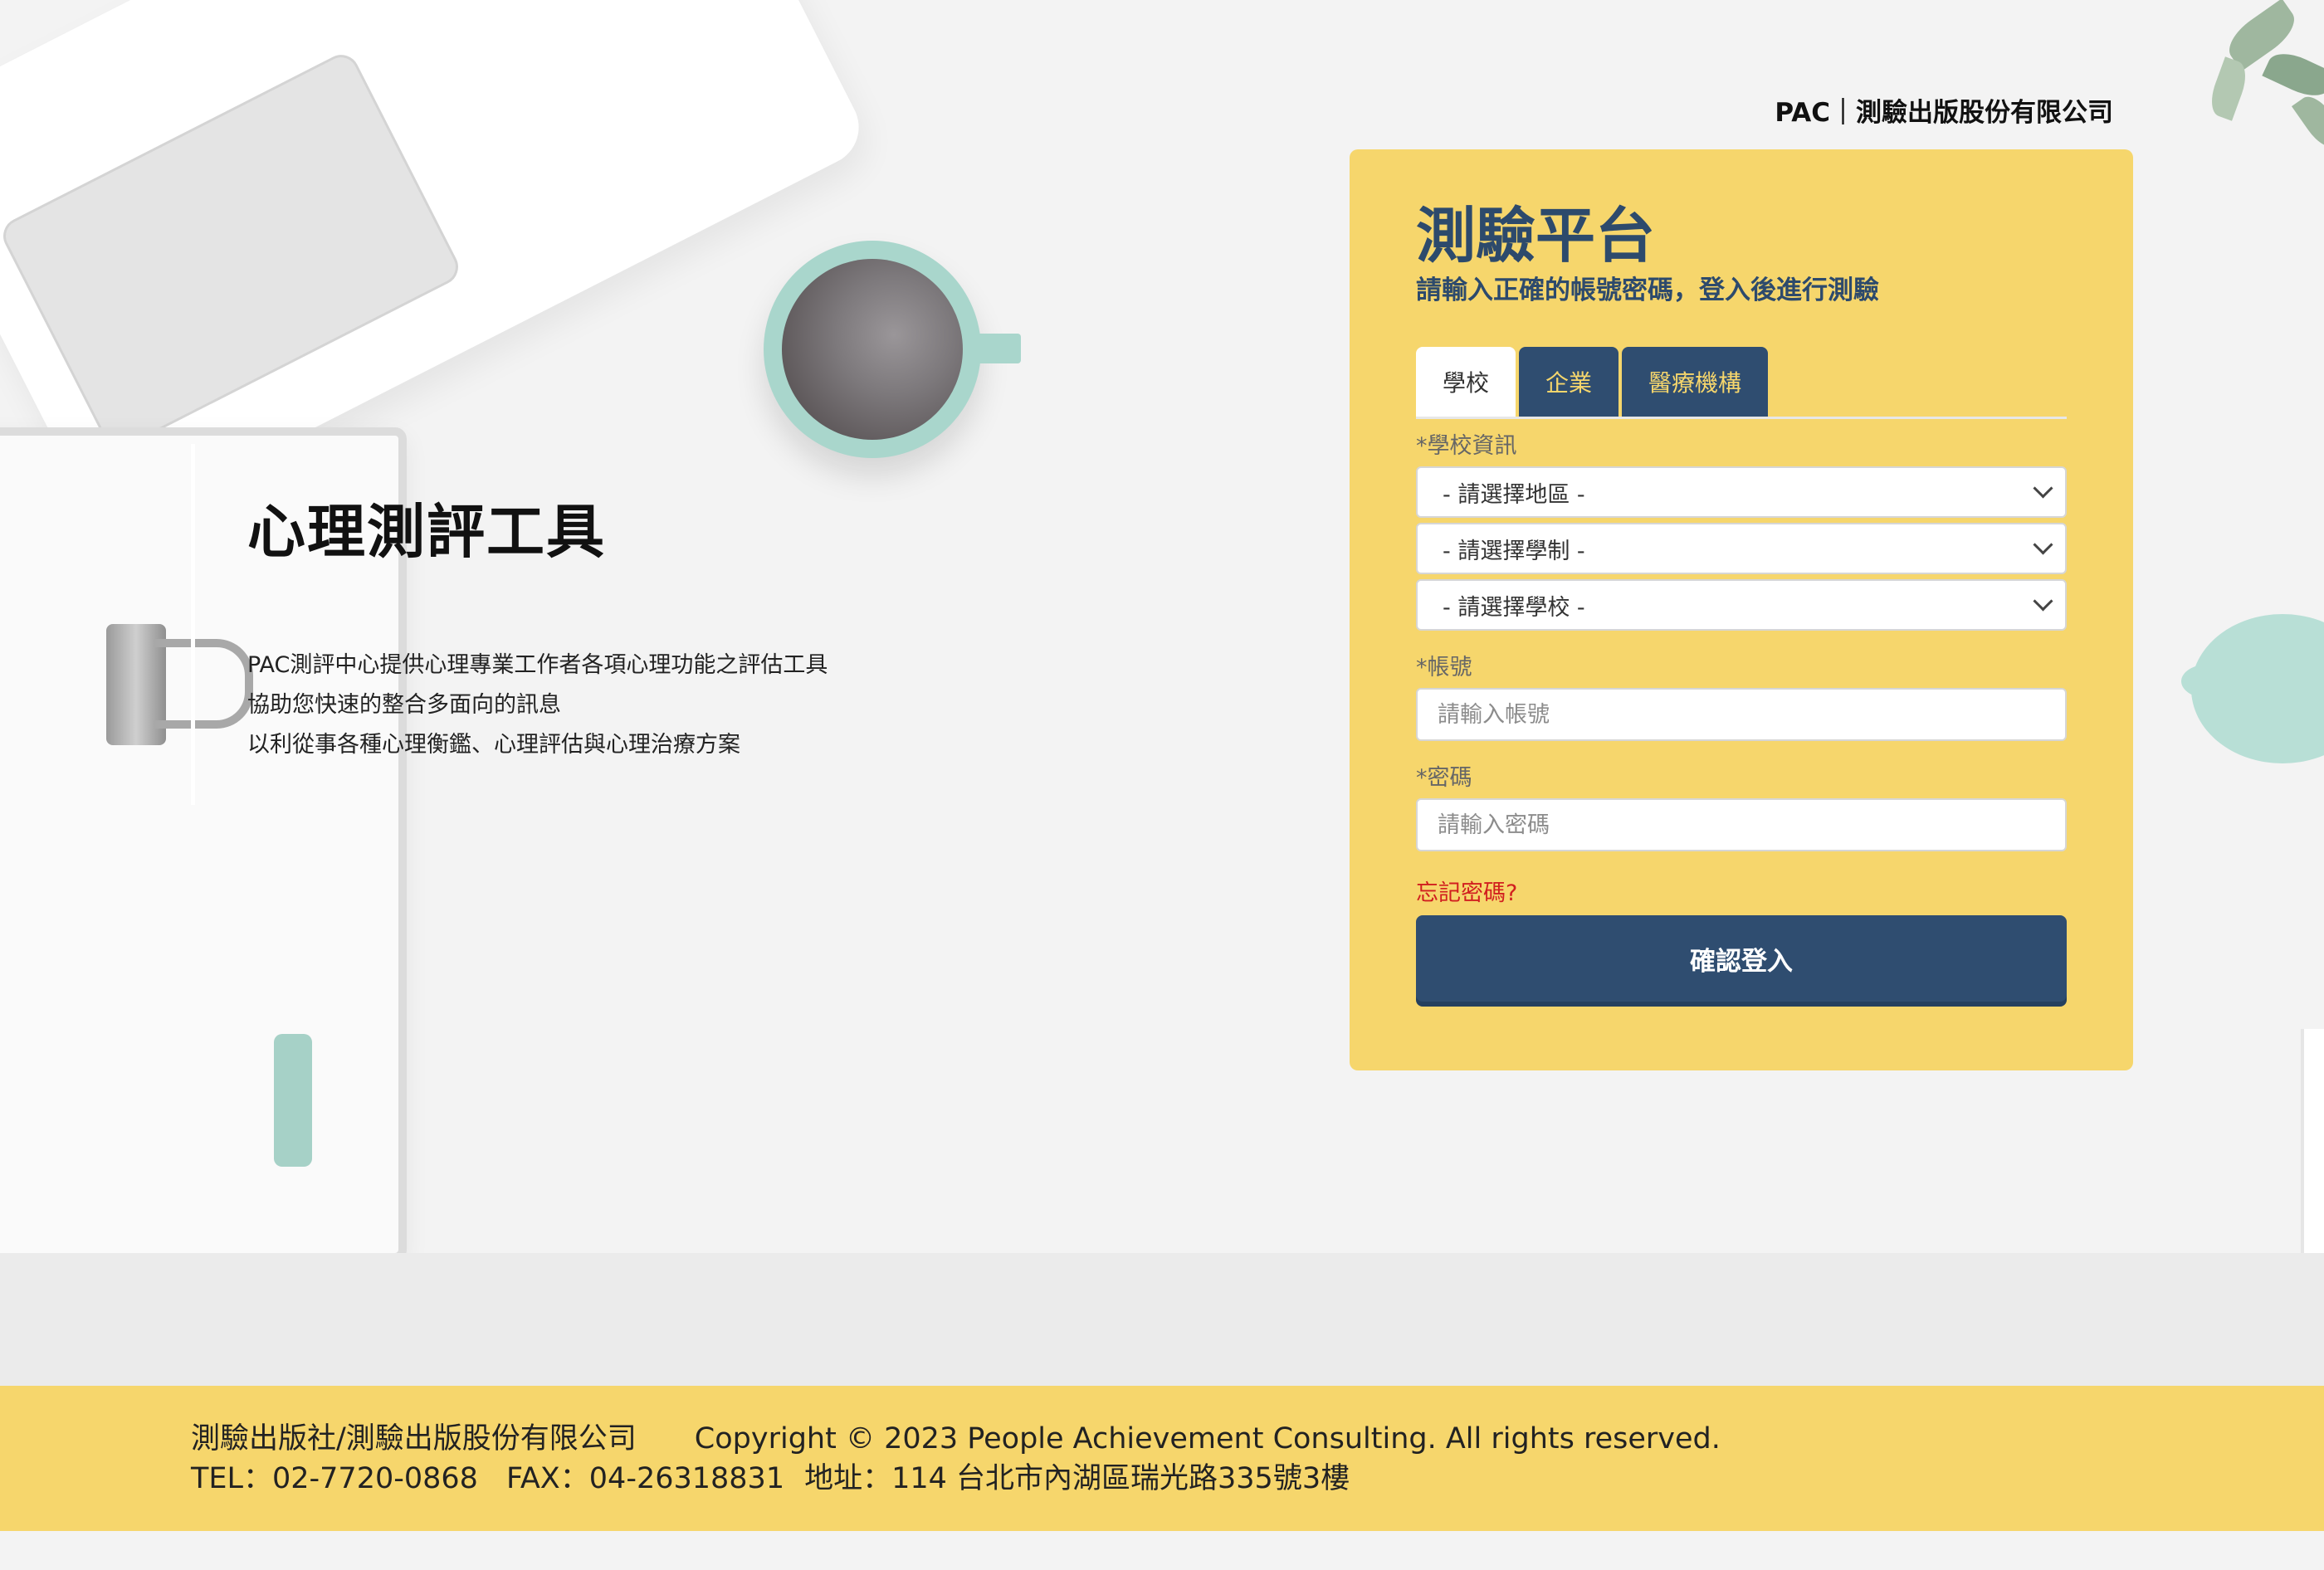 This screenshot has width=2324, height=1570. What do you see at coordinates (645, 1478) in the screenshot?
I see `footer-fax: FAX：04-26318831` at bounding box center [645, 1478].